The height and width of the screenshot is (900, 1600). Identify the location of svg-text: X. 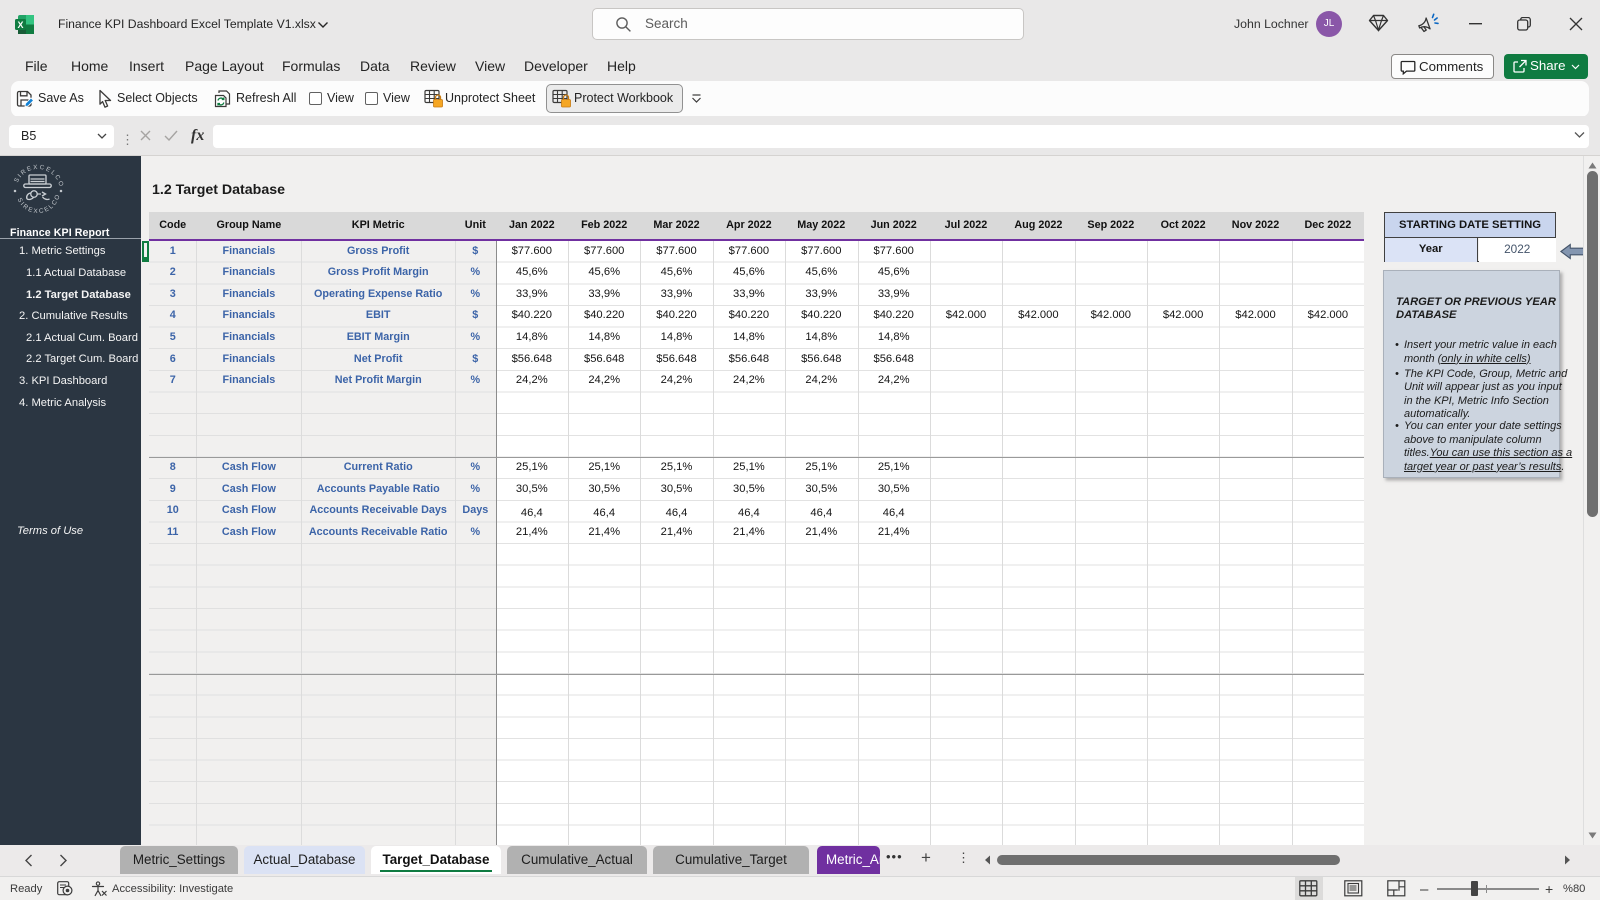
(20, 25).